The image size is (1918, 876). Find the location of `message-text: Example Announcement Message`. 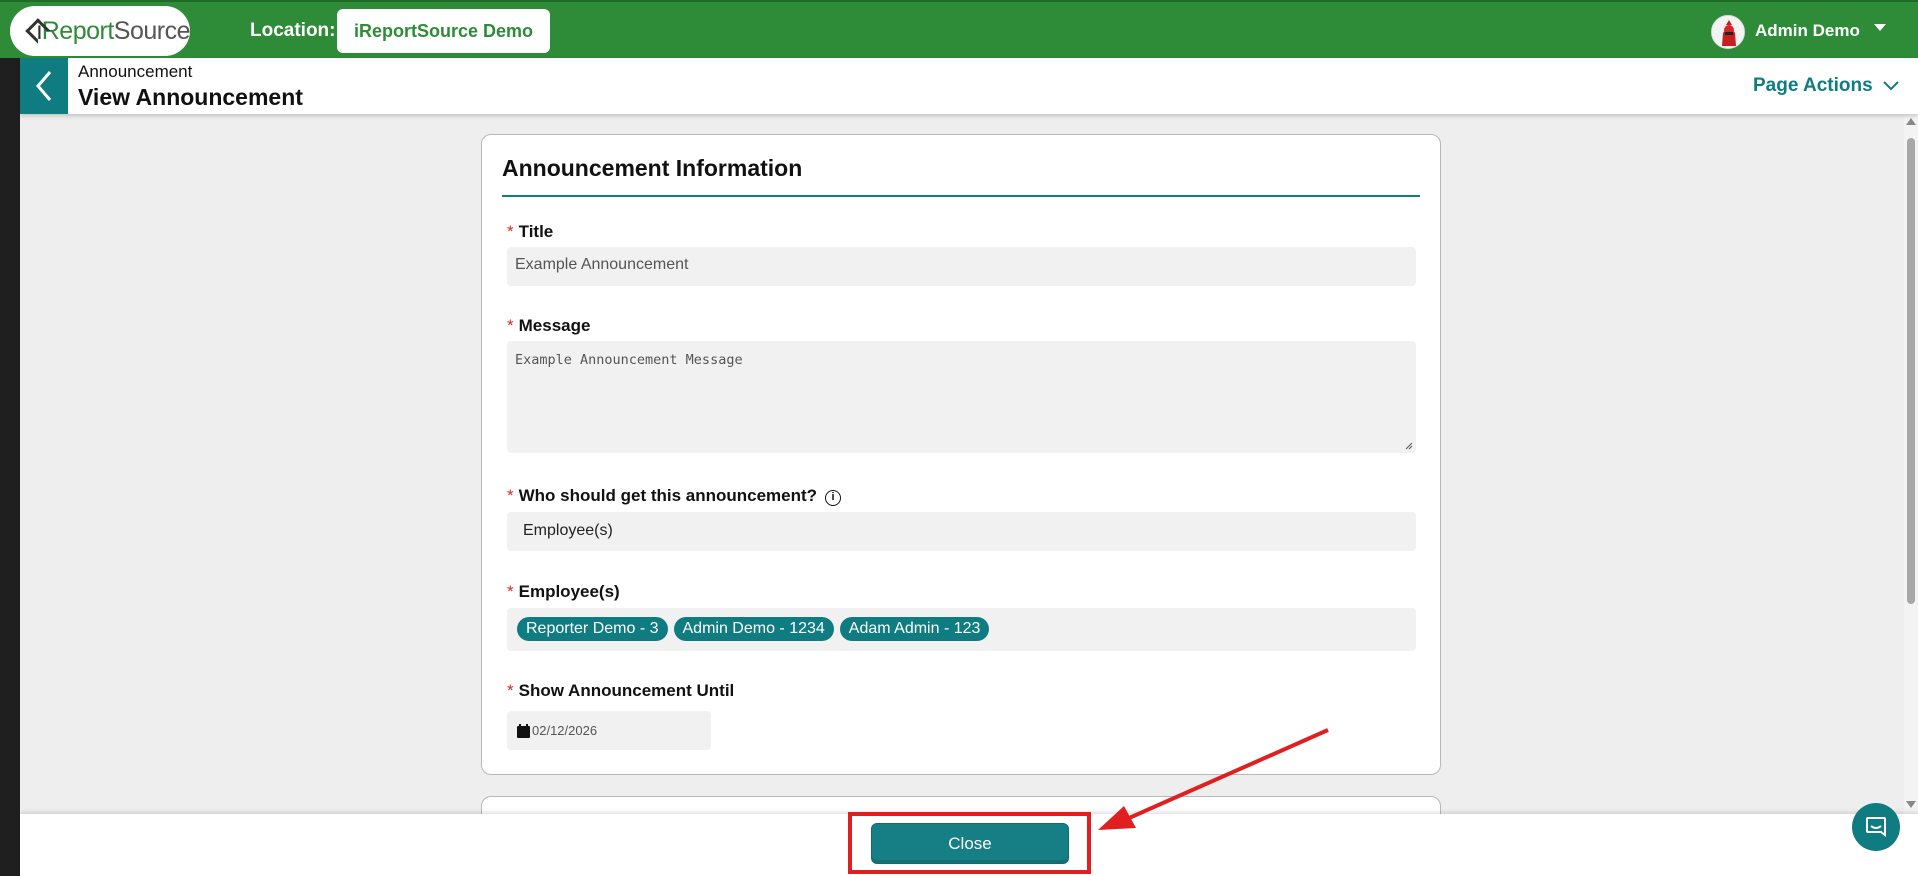

message-text: Example Announcement Message is located at coordinates (629, 360).